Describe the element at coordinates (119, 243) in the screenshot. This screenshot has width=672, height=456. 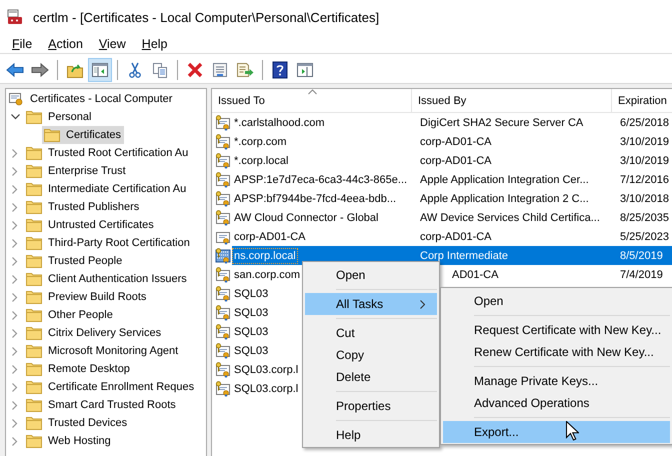
I see `tree-label: Third-Party Root Certification` at that location.